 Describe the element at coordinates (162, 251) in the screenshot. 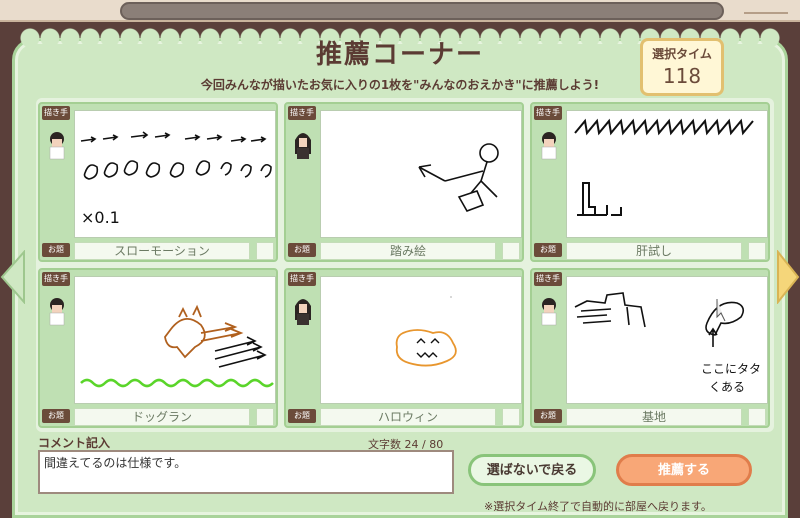

I see `topic-text: スローモーション` at that location.